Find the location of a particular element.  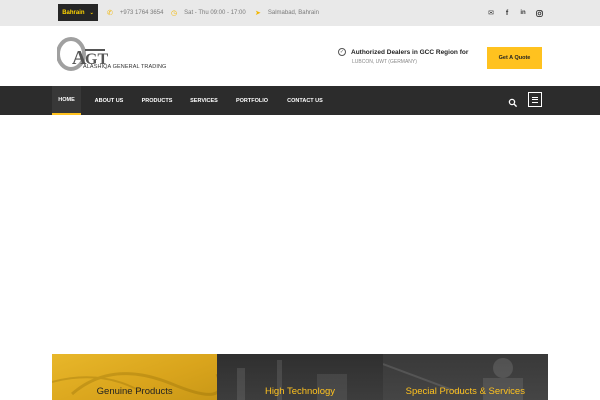

hours-info: ◷ Sat - Thu 09:00 - 17:00 is located at coordinates (208, 13).